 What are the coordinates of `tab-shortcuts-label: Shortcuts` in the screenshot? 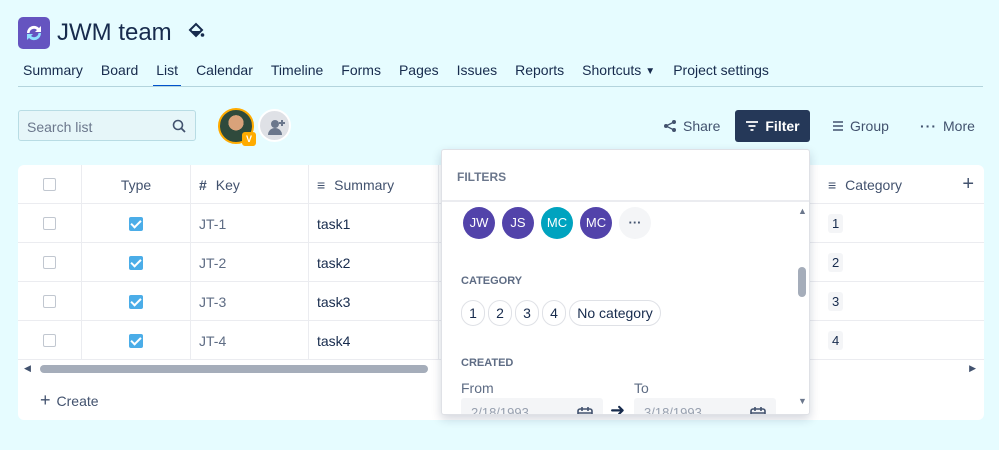 It's located at (612, 70).